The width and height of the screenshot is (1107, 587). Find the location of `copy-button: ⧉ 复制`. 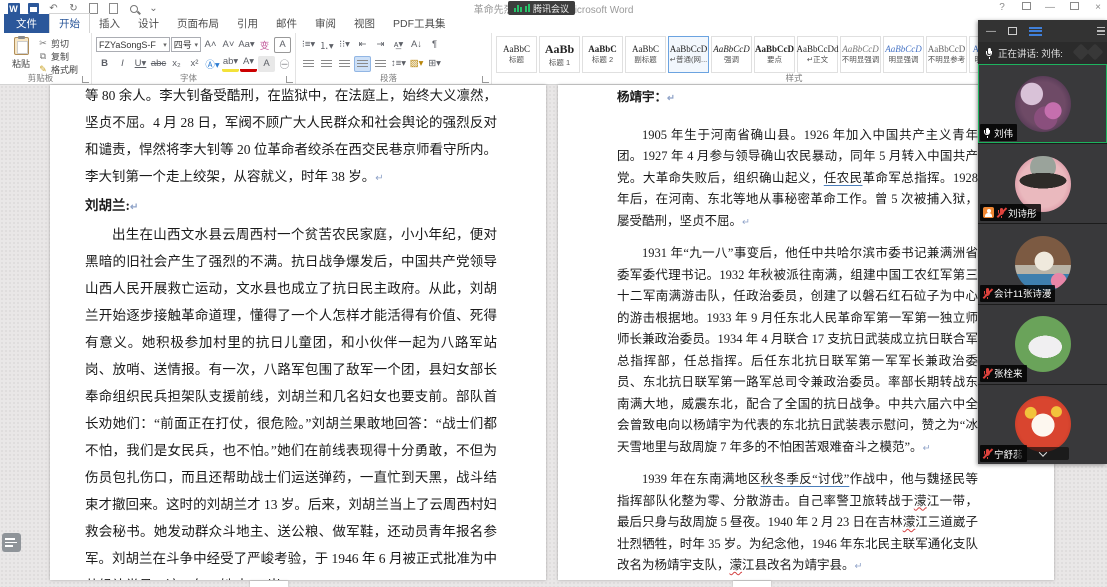

copy-button: ⧉ 复制 is located at coordinates (58, 56).